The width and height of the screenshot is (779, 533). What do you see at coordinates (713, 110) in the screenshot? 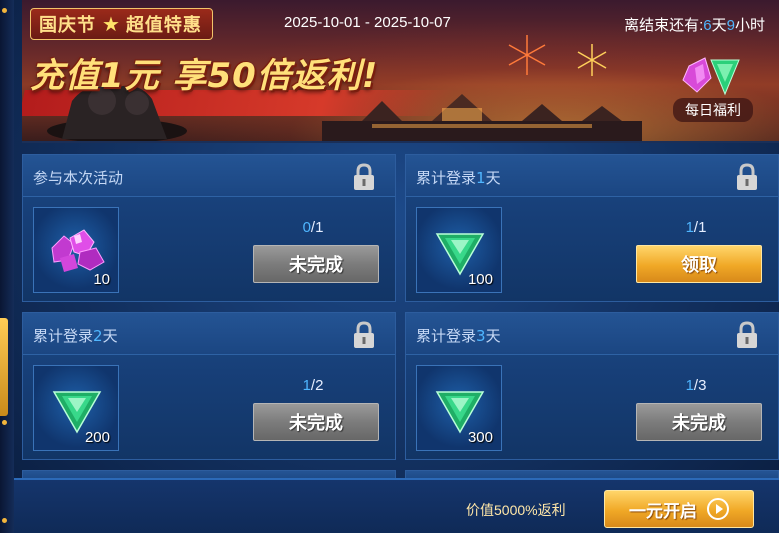
I see `daily-gift-label: 每日福利` at bounding box center [713, 110].